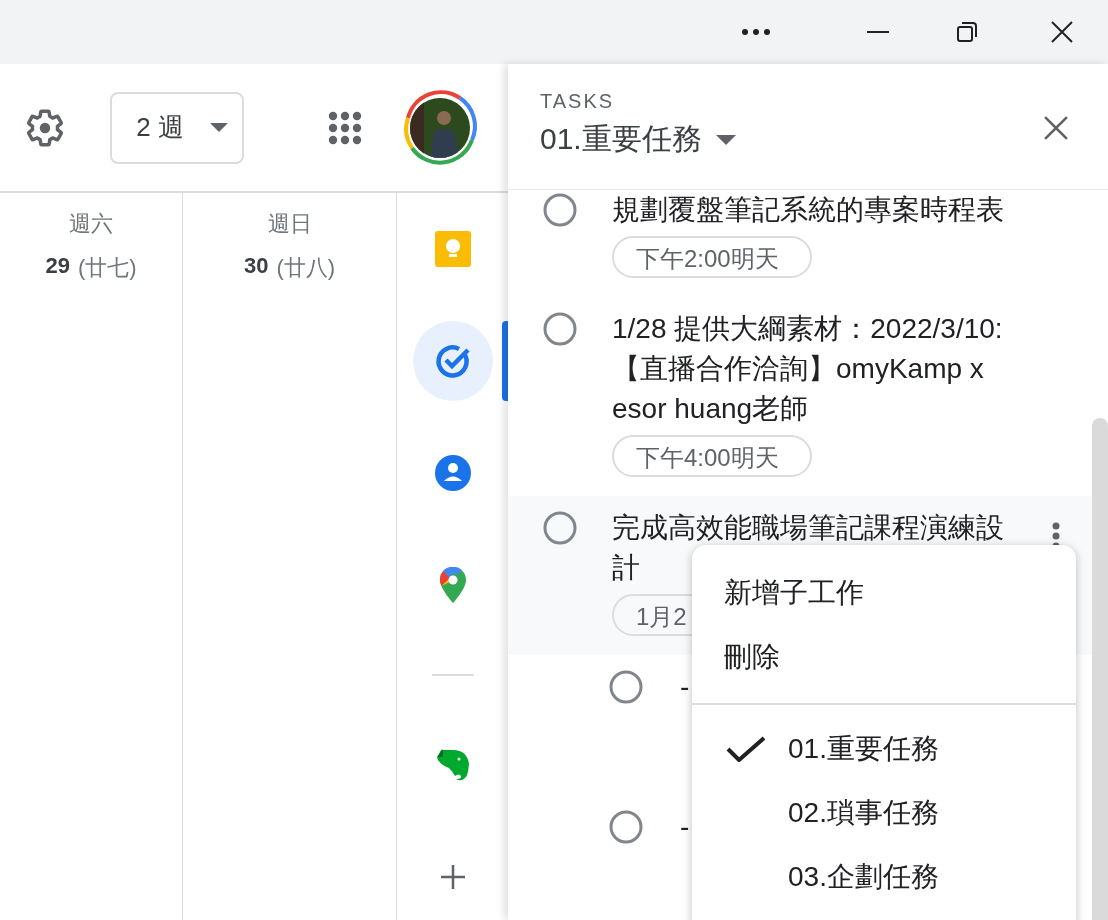  I want to click on weekday-label: 週日, so click(289, 224).